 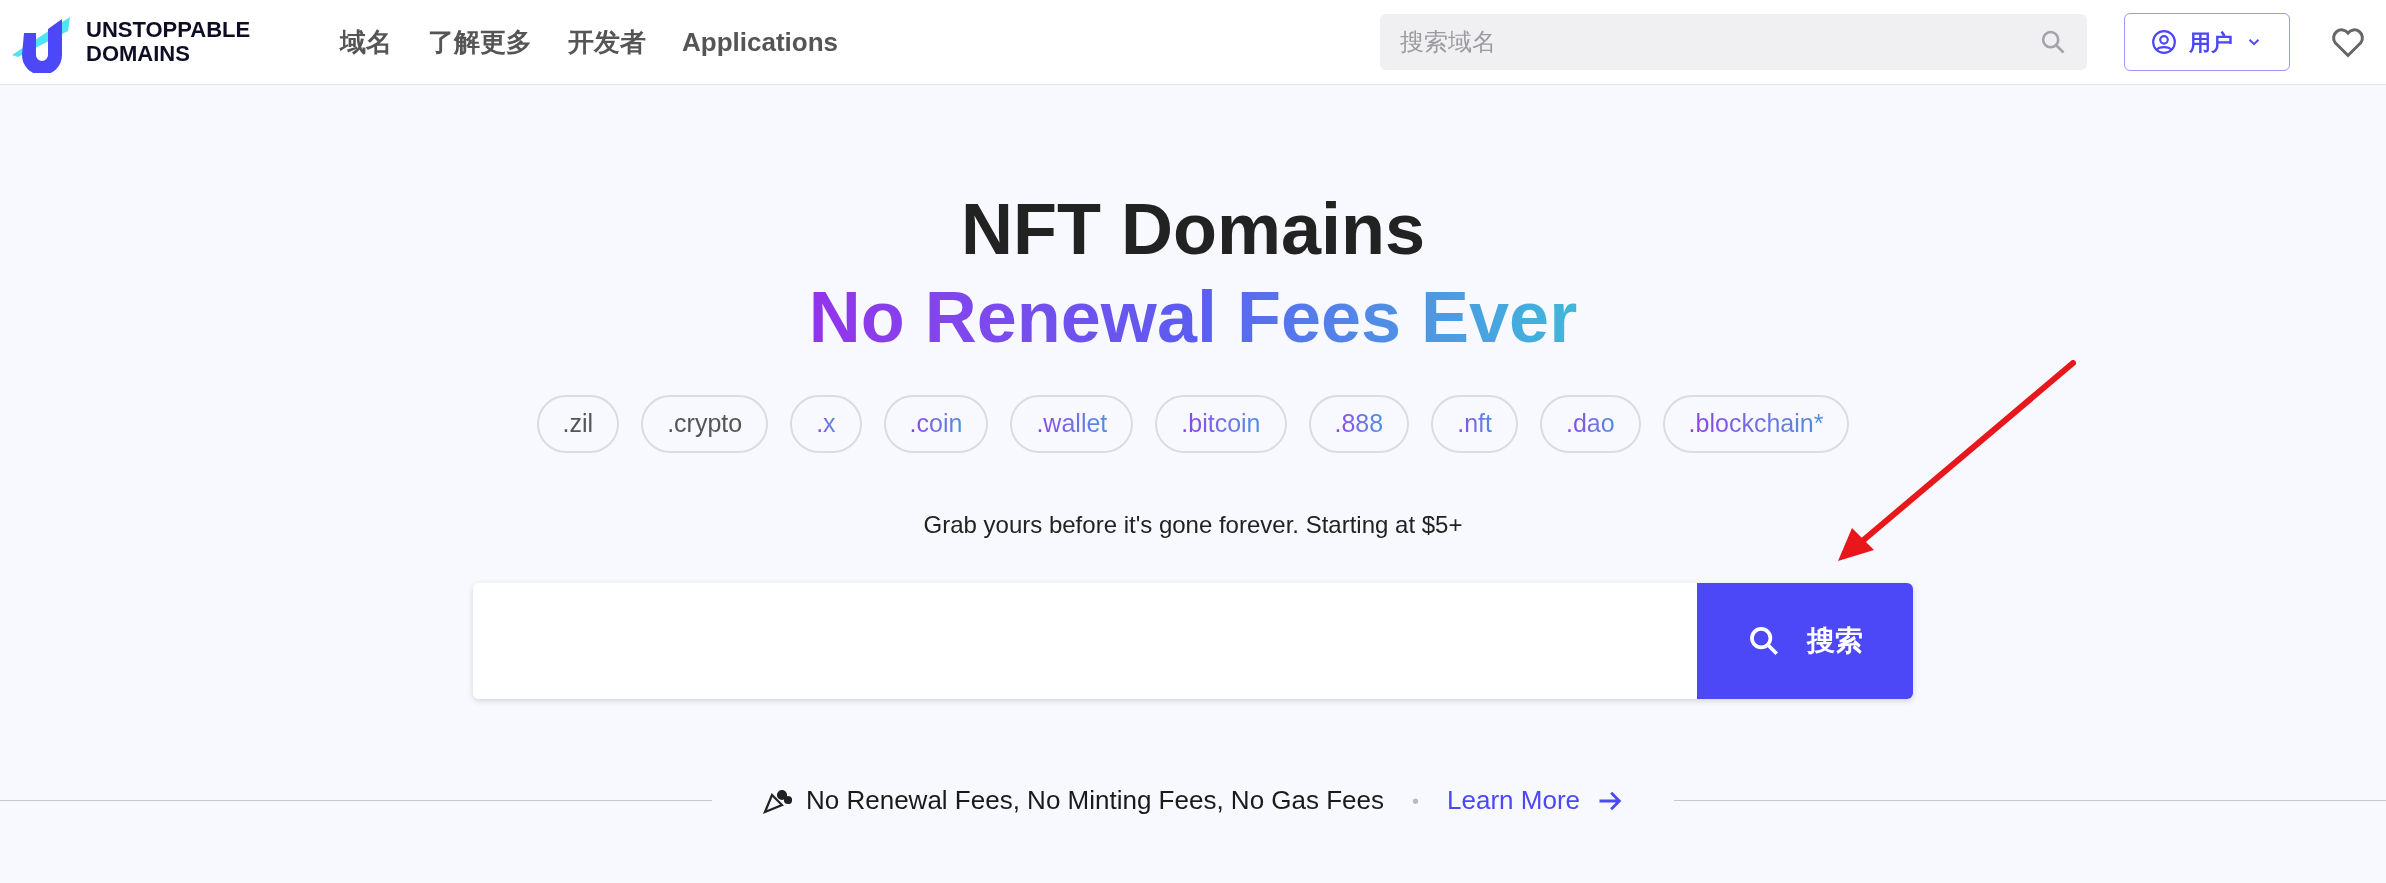 What do you see at coordinates (1072, 424) in the screenshot?
I see `domain-extension-chip: .wallet` at bounding box center [1072, 424].